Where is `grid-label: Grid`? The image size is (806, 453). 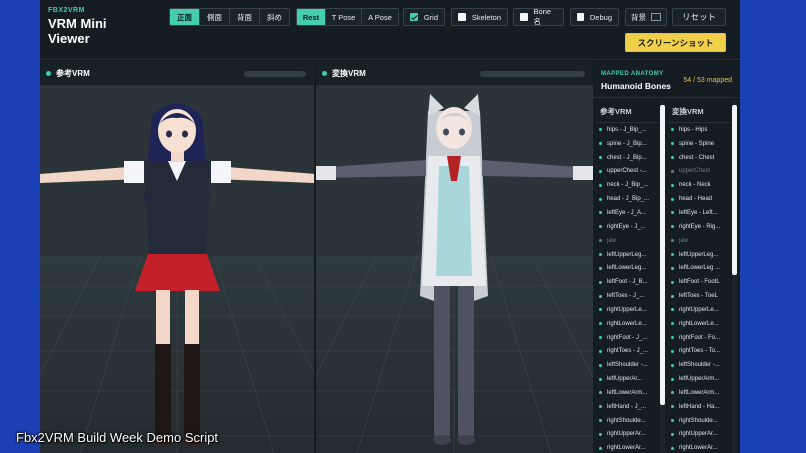
grid-label: Grid is located at coordinates (430, 17).